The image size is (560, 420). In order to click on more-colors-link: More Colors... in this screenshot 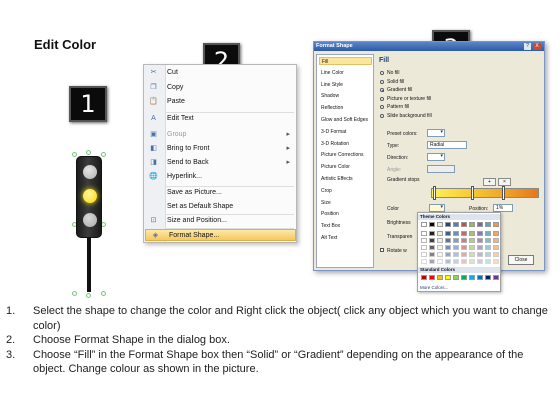, I will do `click(434, 287)`.